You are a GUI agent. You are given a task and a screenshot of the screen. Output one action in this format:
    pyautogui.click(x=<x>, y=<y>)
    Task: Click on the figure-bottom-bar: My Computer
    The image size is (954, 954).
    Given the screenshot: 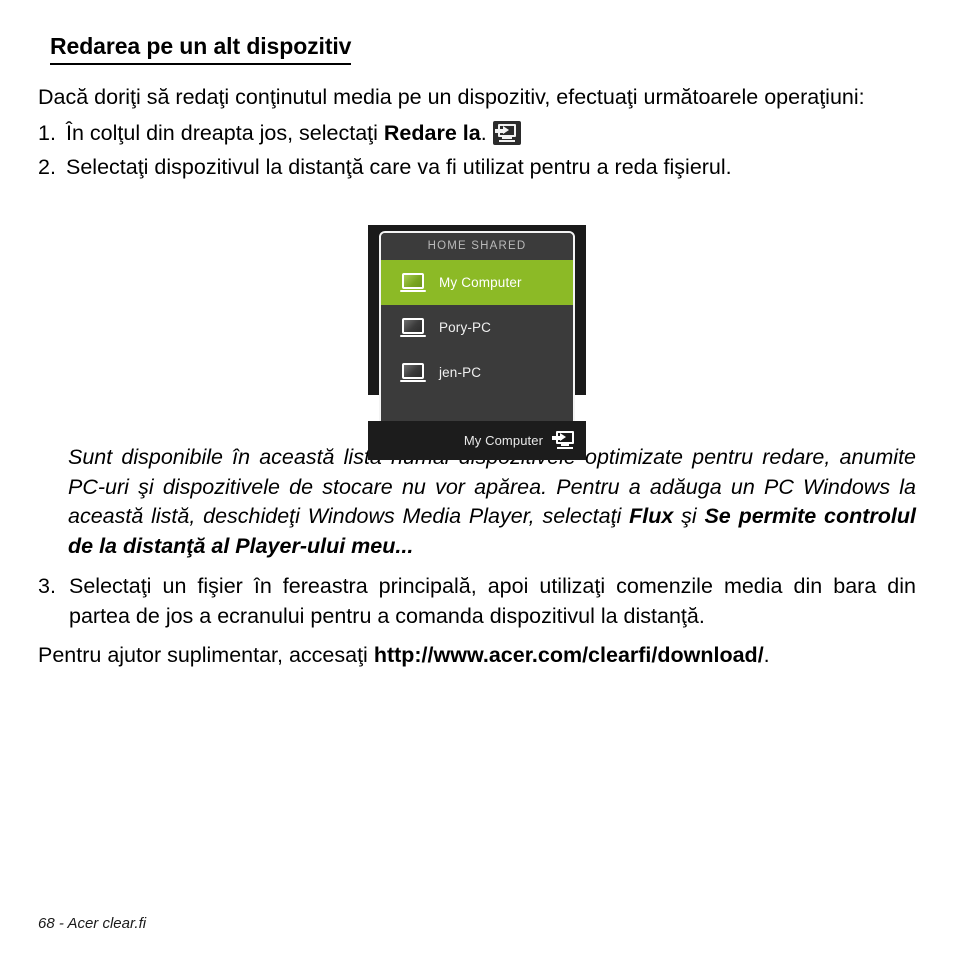 What is the action you would take?
    pyautogui.click(x=477, y=440)
    